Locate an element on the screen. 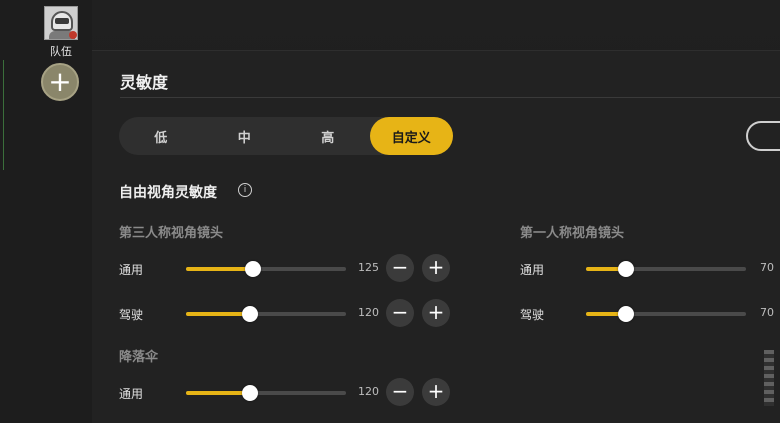 The image size is (780, 423). sidebar-edge-indicator is located at coordinates (2, 115).